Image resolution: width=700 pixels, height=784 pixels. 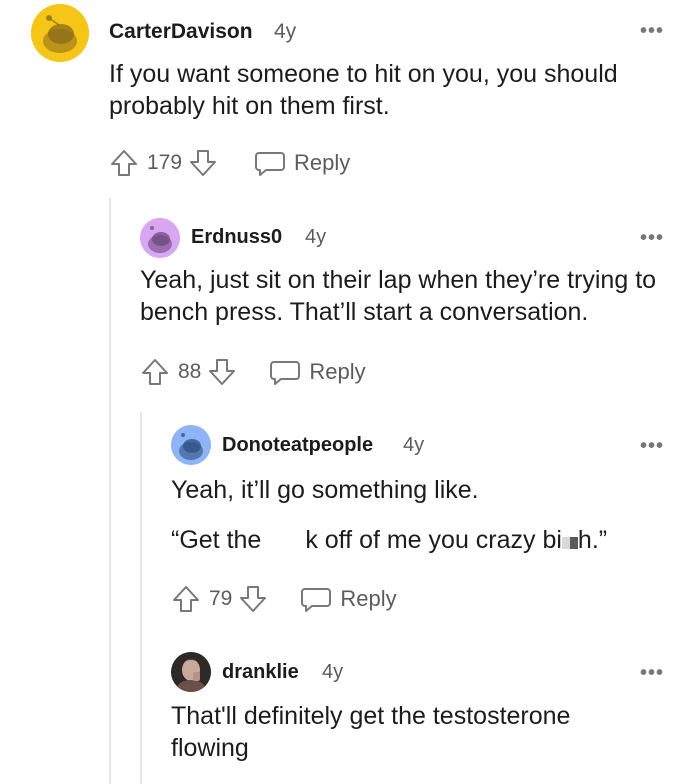 I want to click on avatar-donoteatpeople, so click(x=191, y=445).